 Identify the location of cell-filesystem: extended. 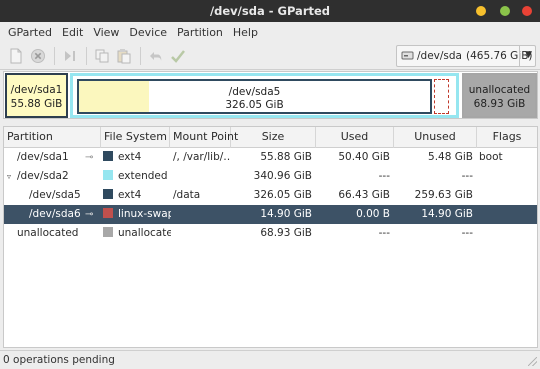
(137, 176).